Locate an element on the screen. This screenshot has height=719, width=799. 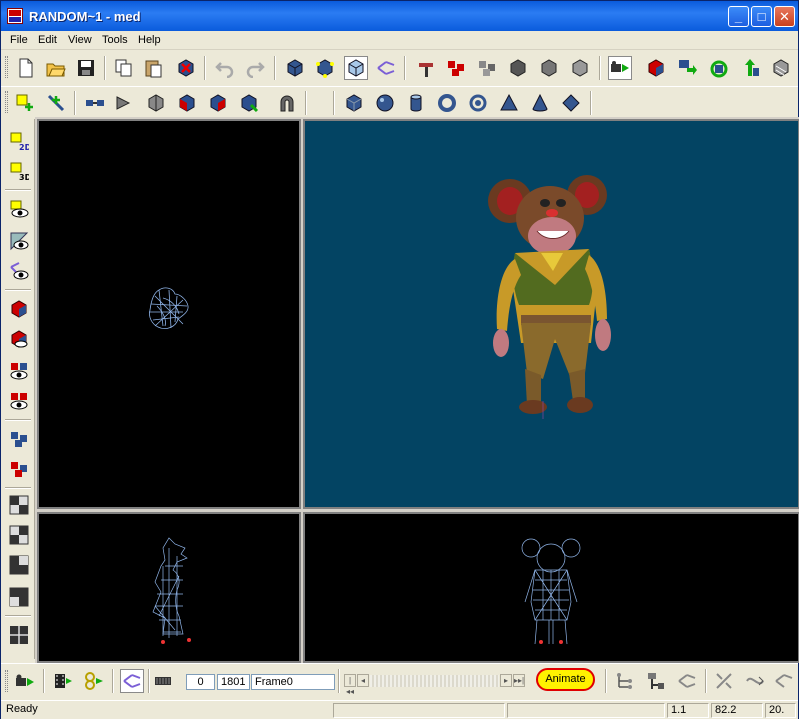
red-face-icon is located at coordinates (187, 103).